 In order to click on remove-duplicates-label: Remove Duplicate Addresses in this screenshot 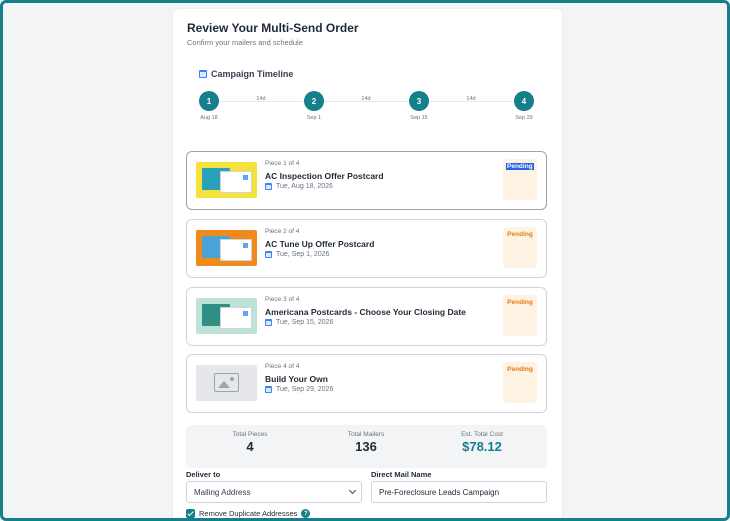, I will do `click(248, 513)`.